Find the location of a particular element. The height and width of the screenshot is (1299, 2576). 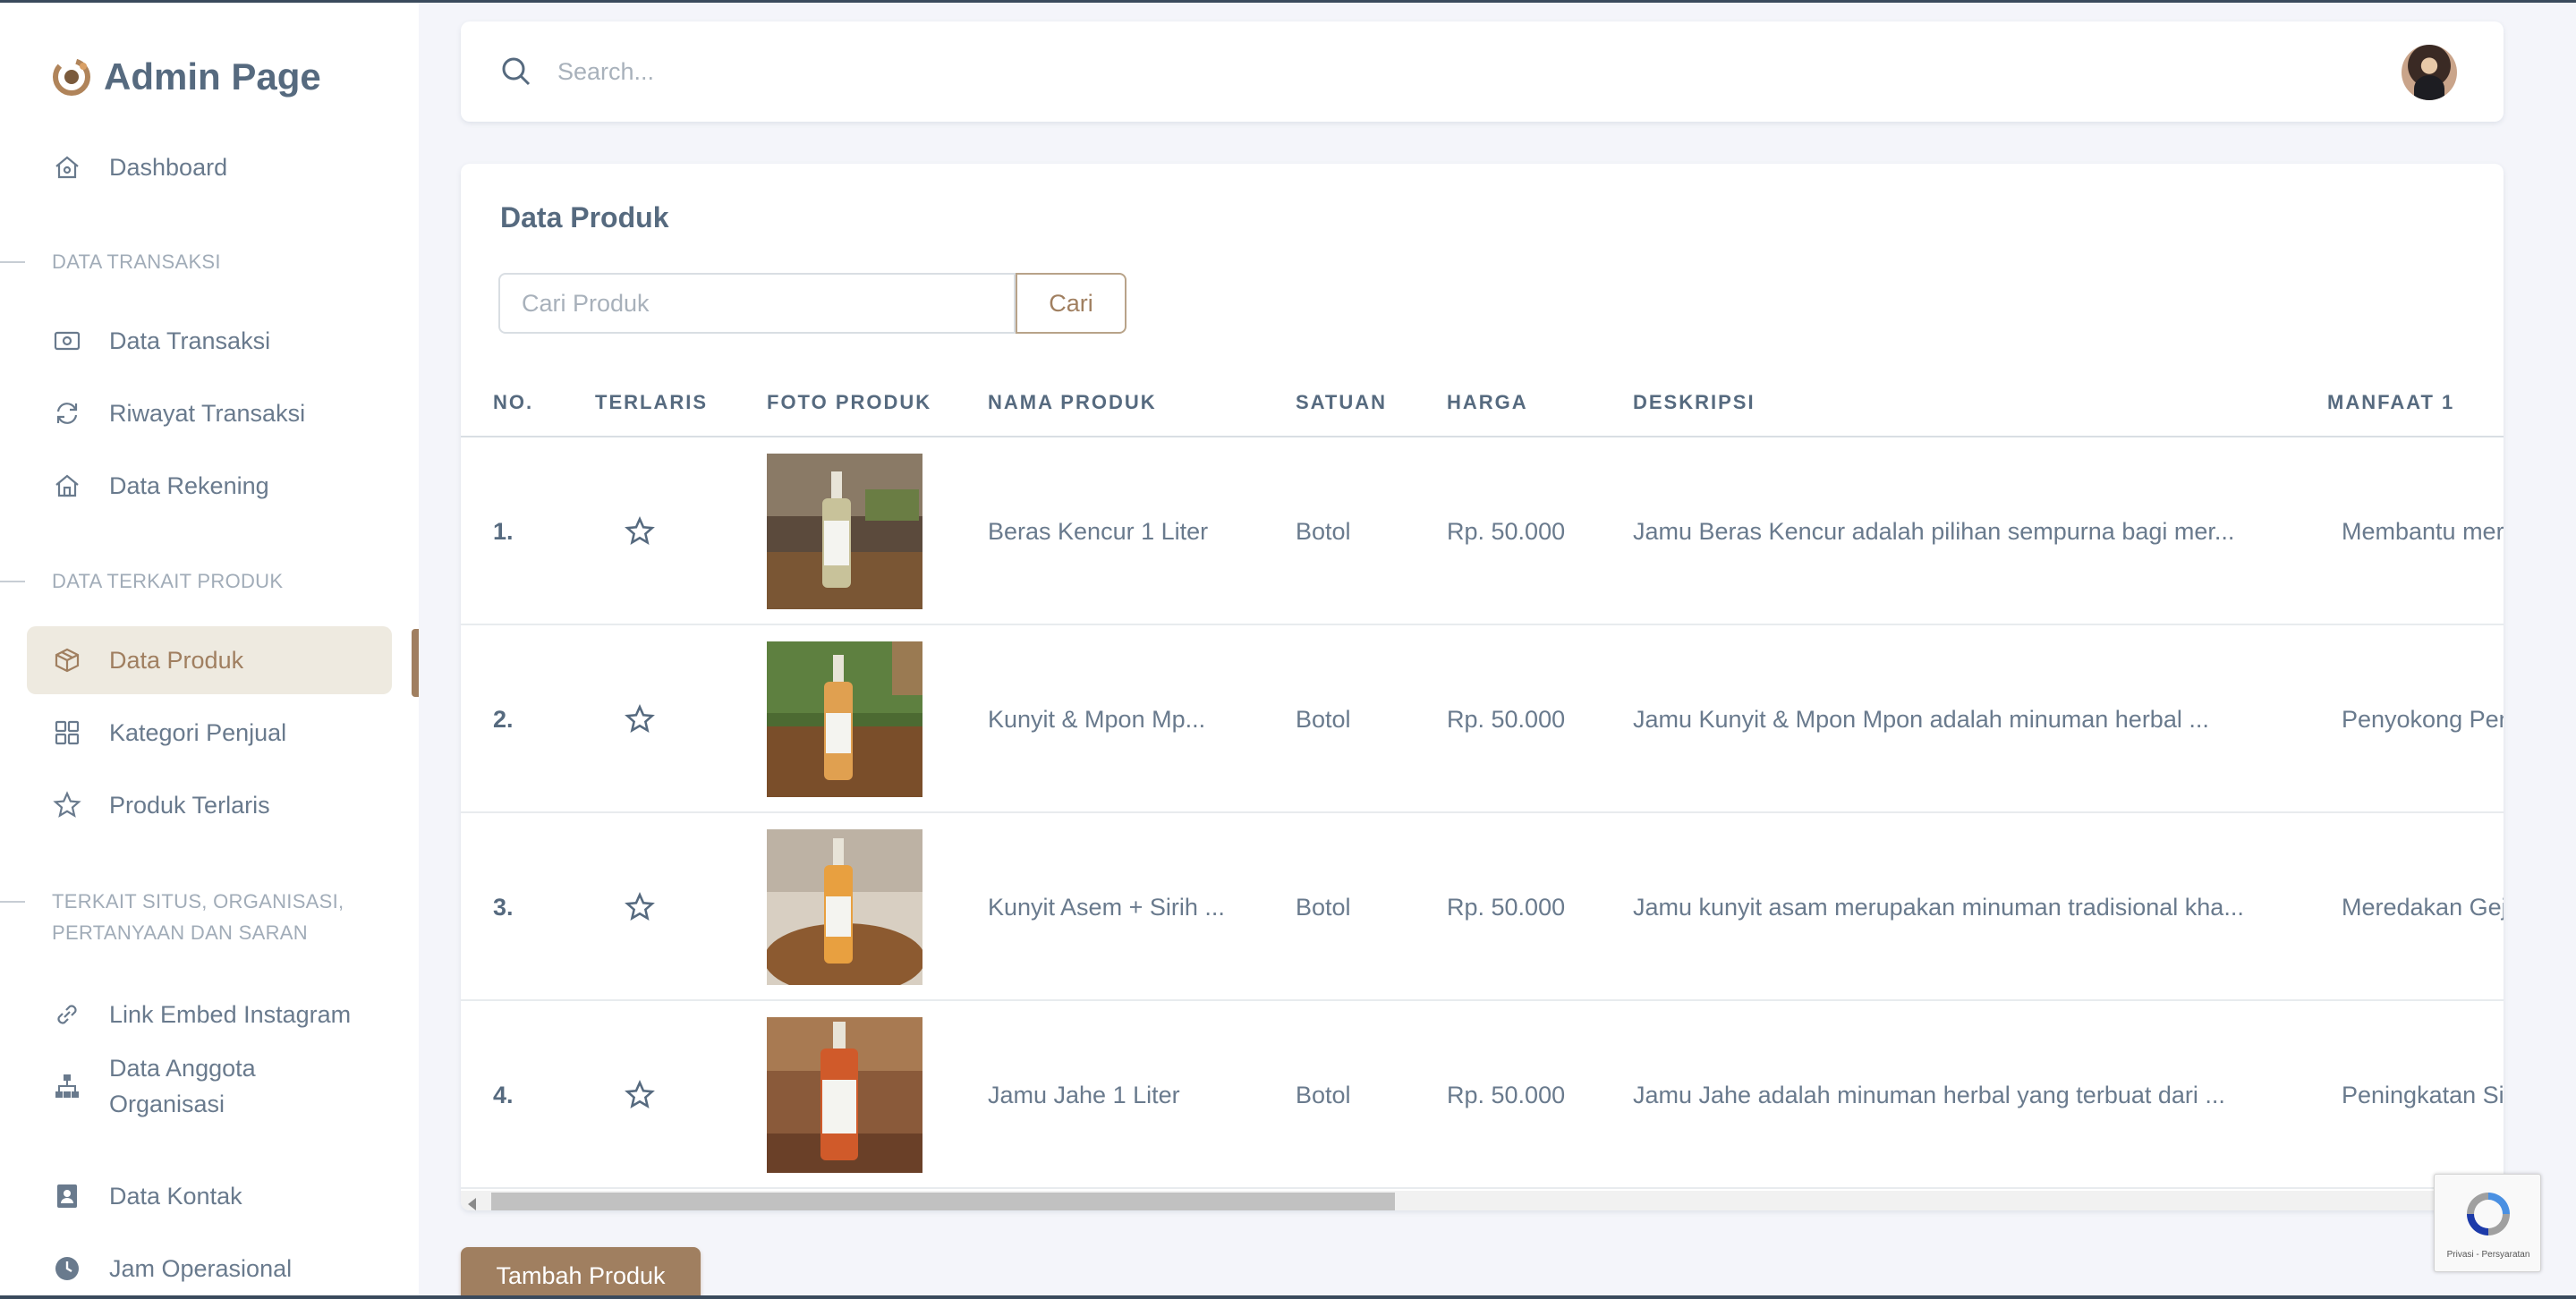

brand: Admin Page is located at coordinates (186, 77).